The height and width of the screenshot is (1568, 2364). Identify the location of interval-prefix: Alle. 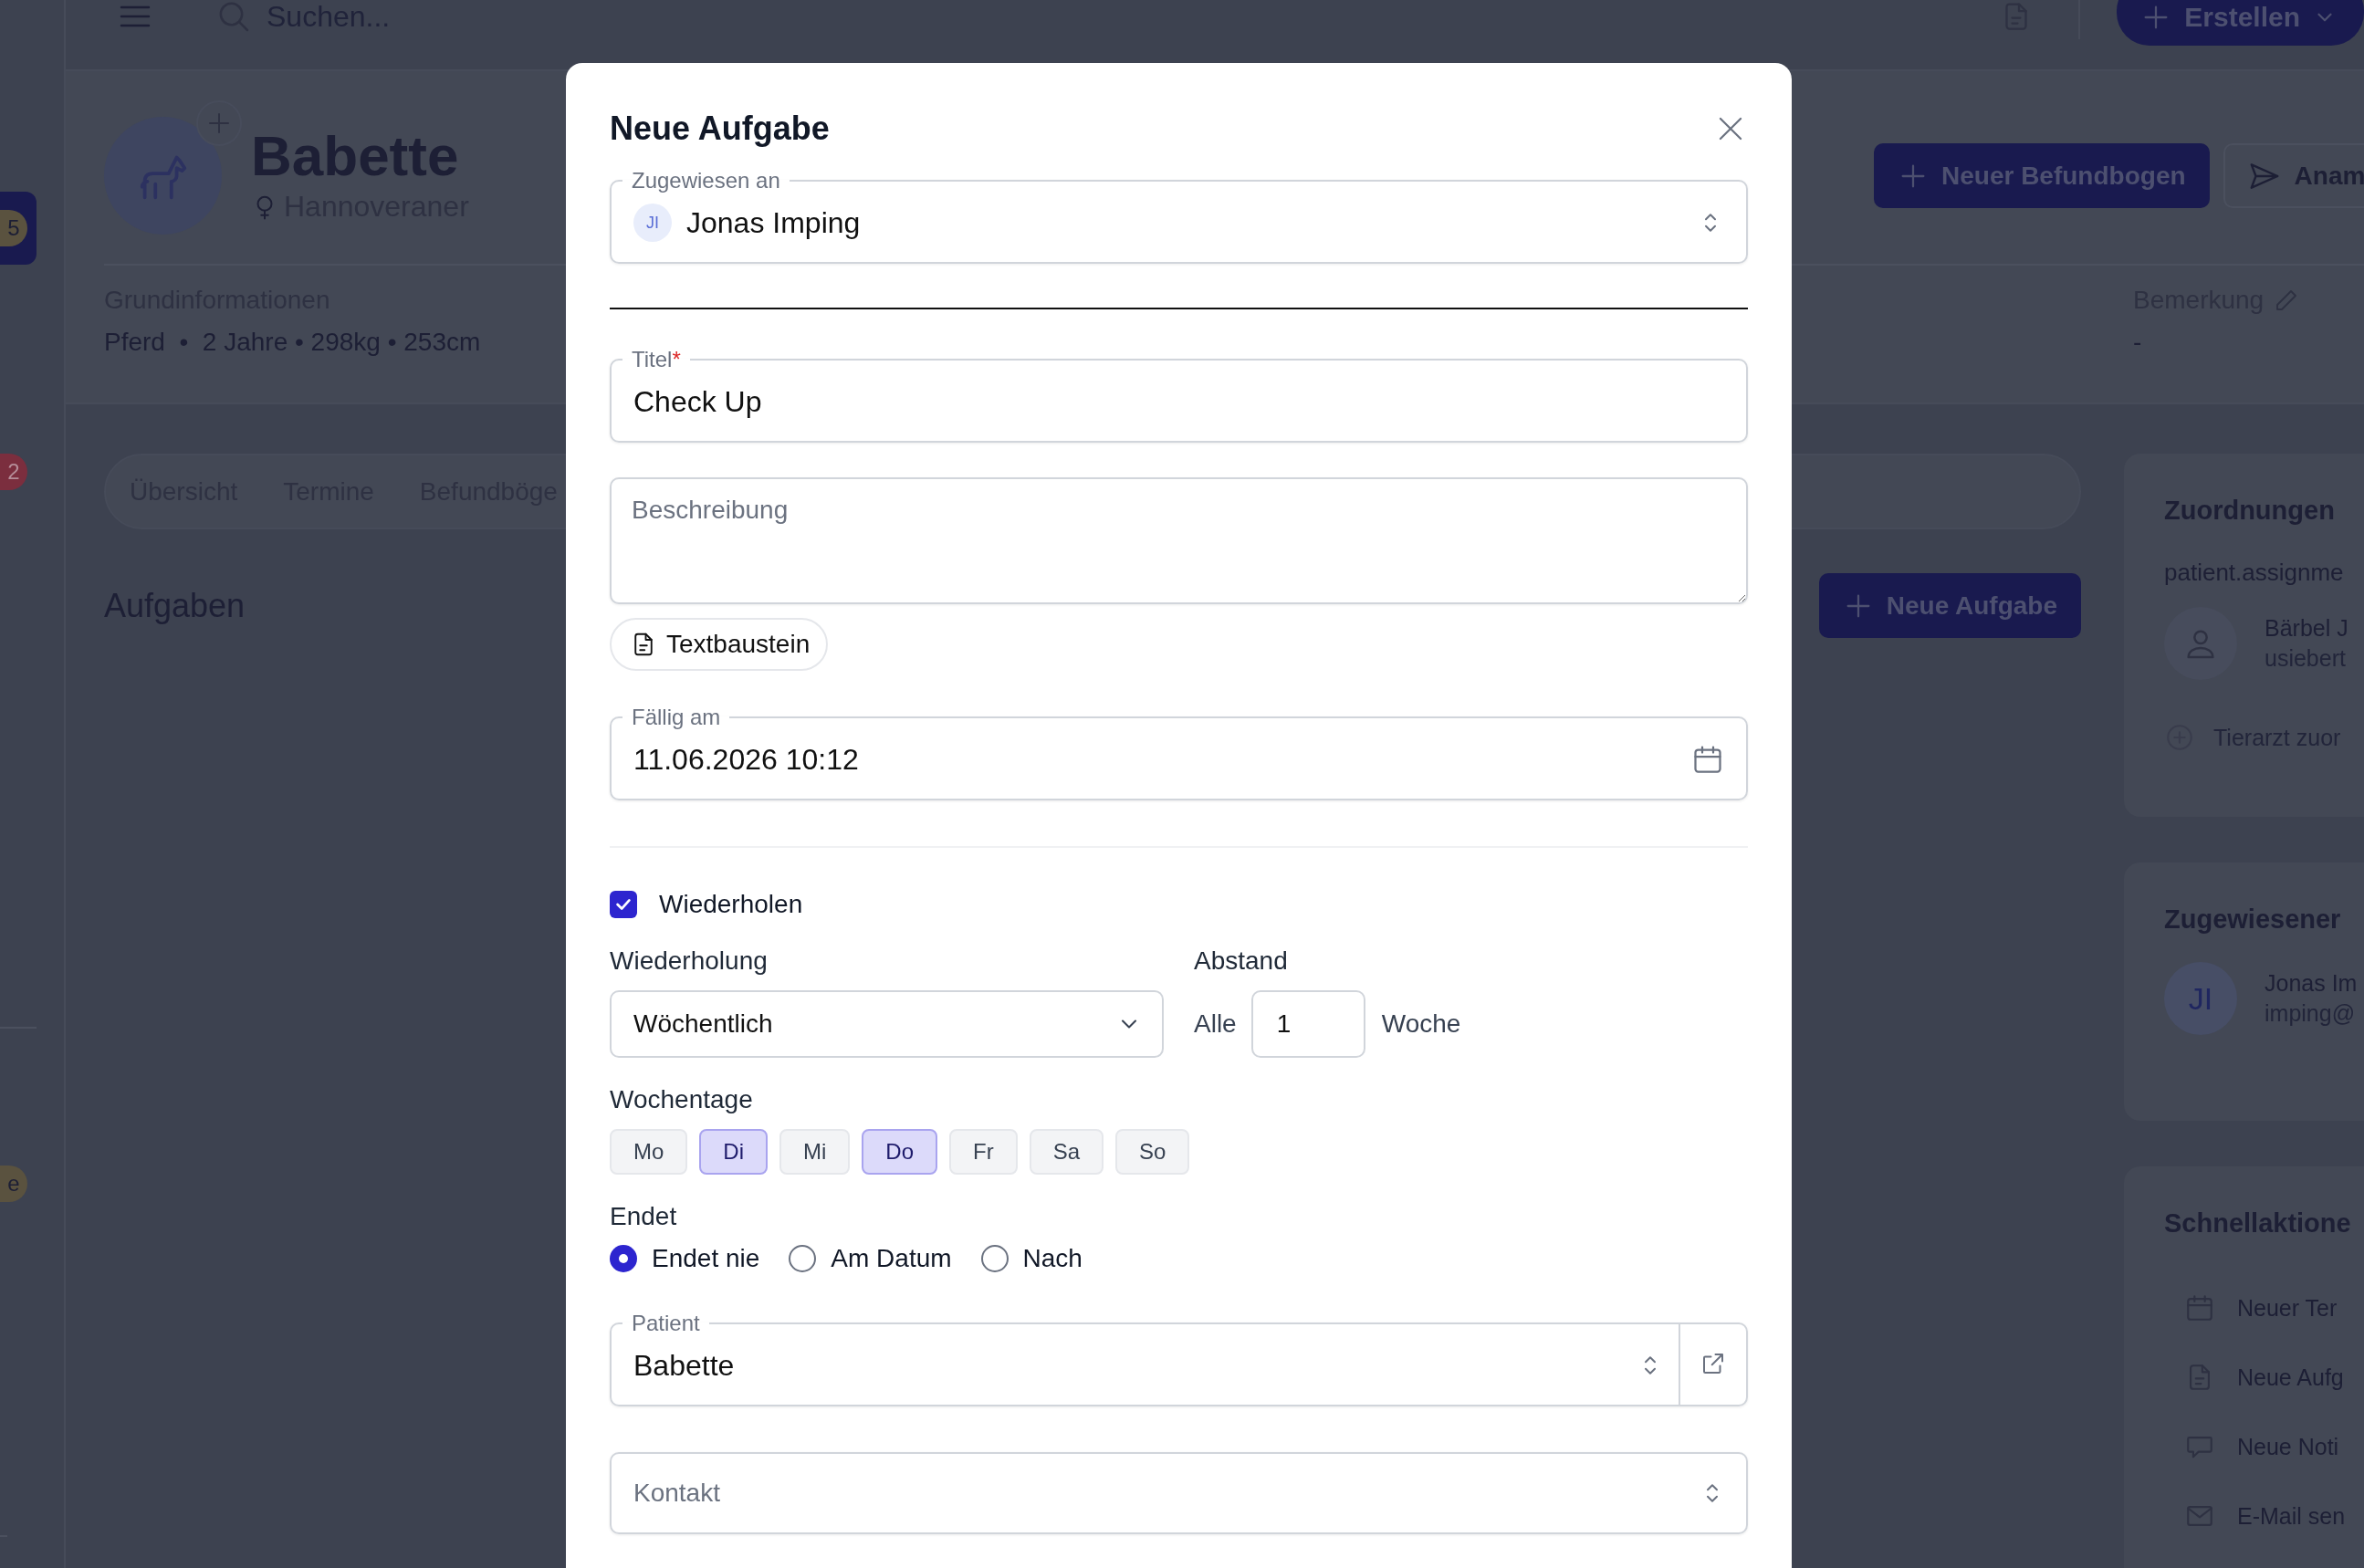
(1215, 1024).